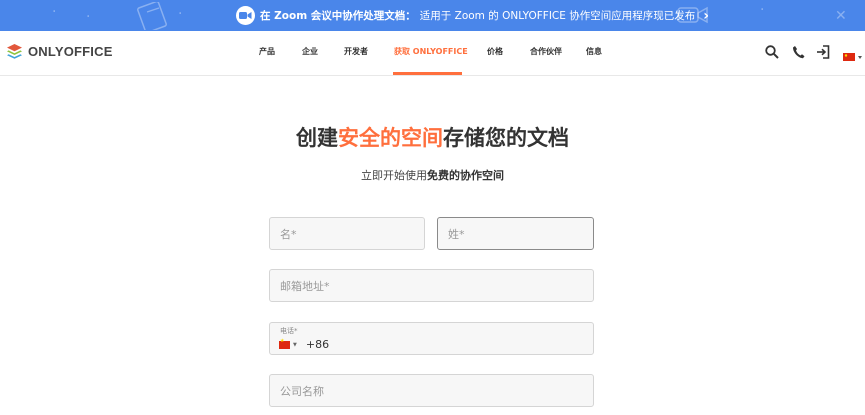 Image resolution: width=865 pixels, height=415 pixels. I want to click on document-decor-icon, so click(155, 15).